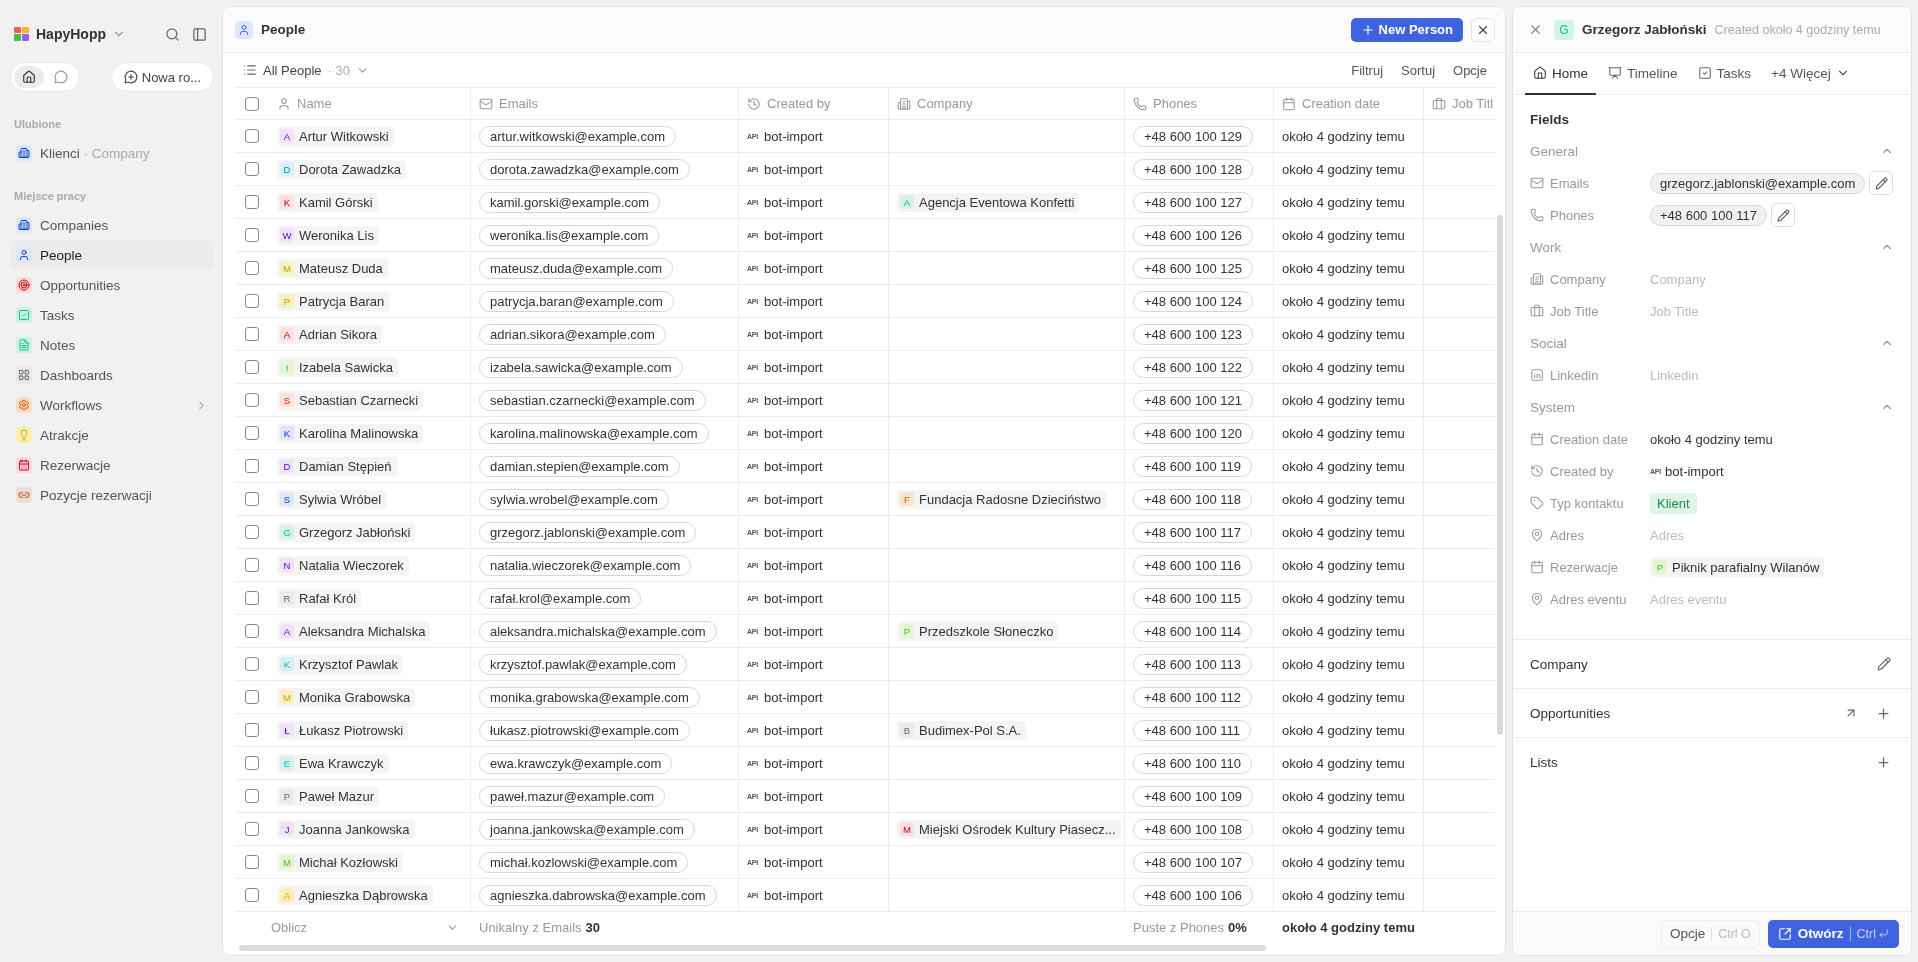  What do you see at coordinates (1193, 136) in the screenshot?
I see `phone-chip: +48 600 100 129` at bounding box center [1193, 136].